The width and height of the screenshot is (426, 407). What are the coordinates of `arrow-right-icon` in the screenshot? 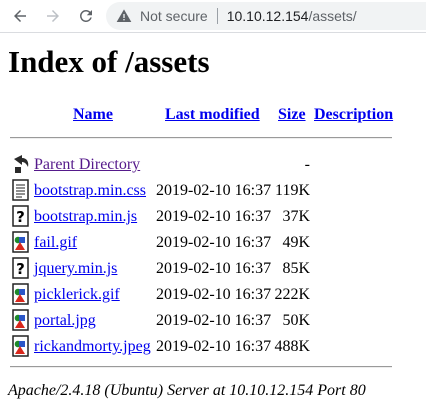 It's located at (53, 16).